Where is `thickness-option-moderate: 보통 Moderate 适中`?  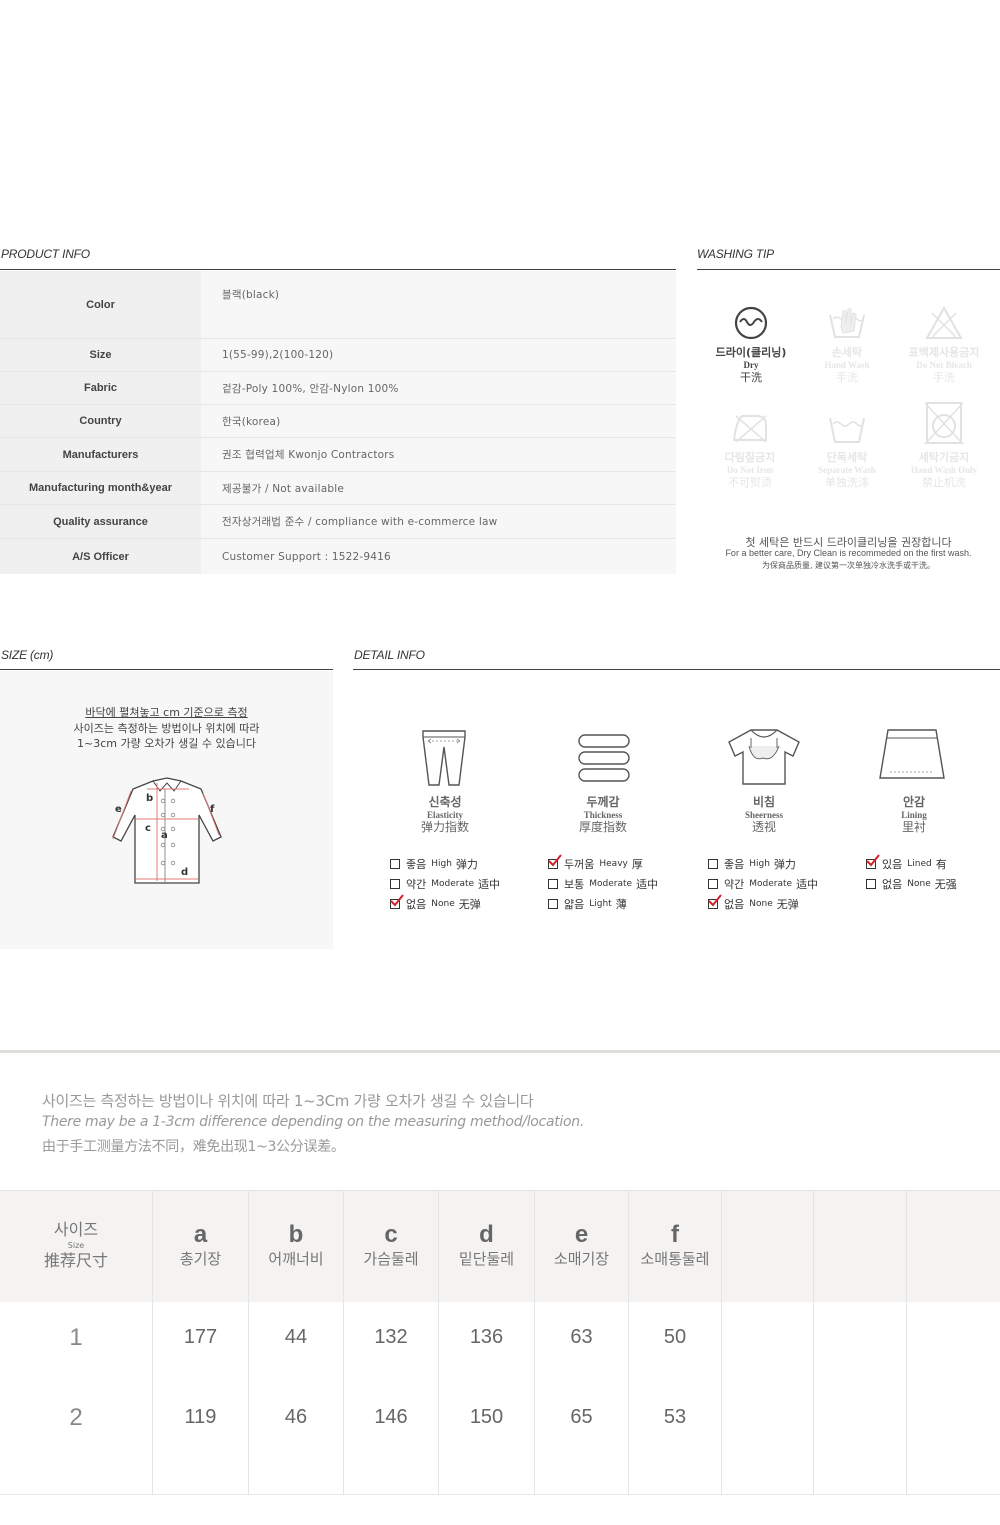 thickness-option-moderate: 보통 Moderate 适中 is located at coordinates (603, 884).